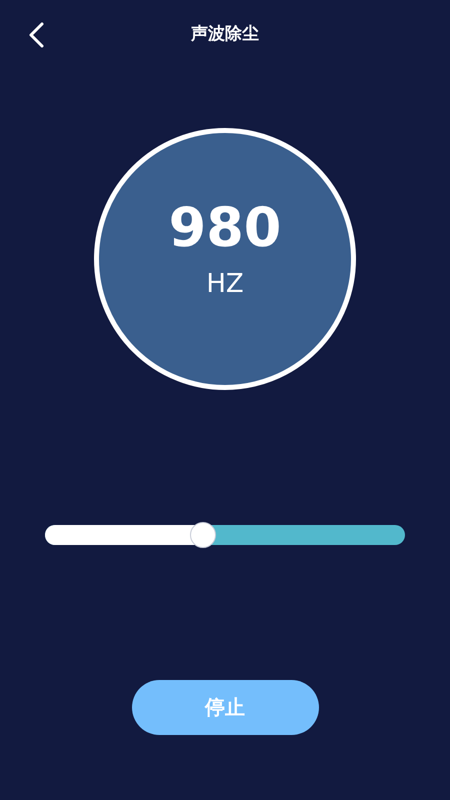  What do you see at coordinates (225, 33) in the screenshot?
I see `screen-title: 声波除尘` at bounding box center [225, 33].